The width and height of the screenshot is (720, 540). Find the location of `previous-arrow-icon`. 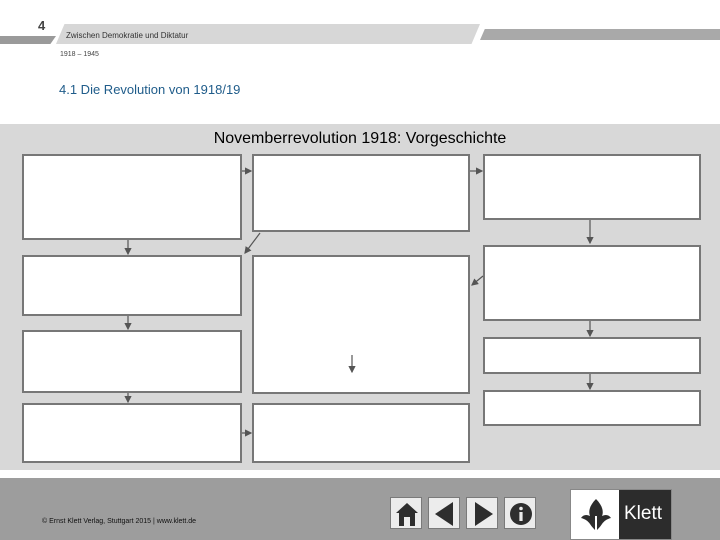

previous-arrow-icon is located at coordinates (444, 514).